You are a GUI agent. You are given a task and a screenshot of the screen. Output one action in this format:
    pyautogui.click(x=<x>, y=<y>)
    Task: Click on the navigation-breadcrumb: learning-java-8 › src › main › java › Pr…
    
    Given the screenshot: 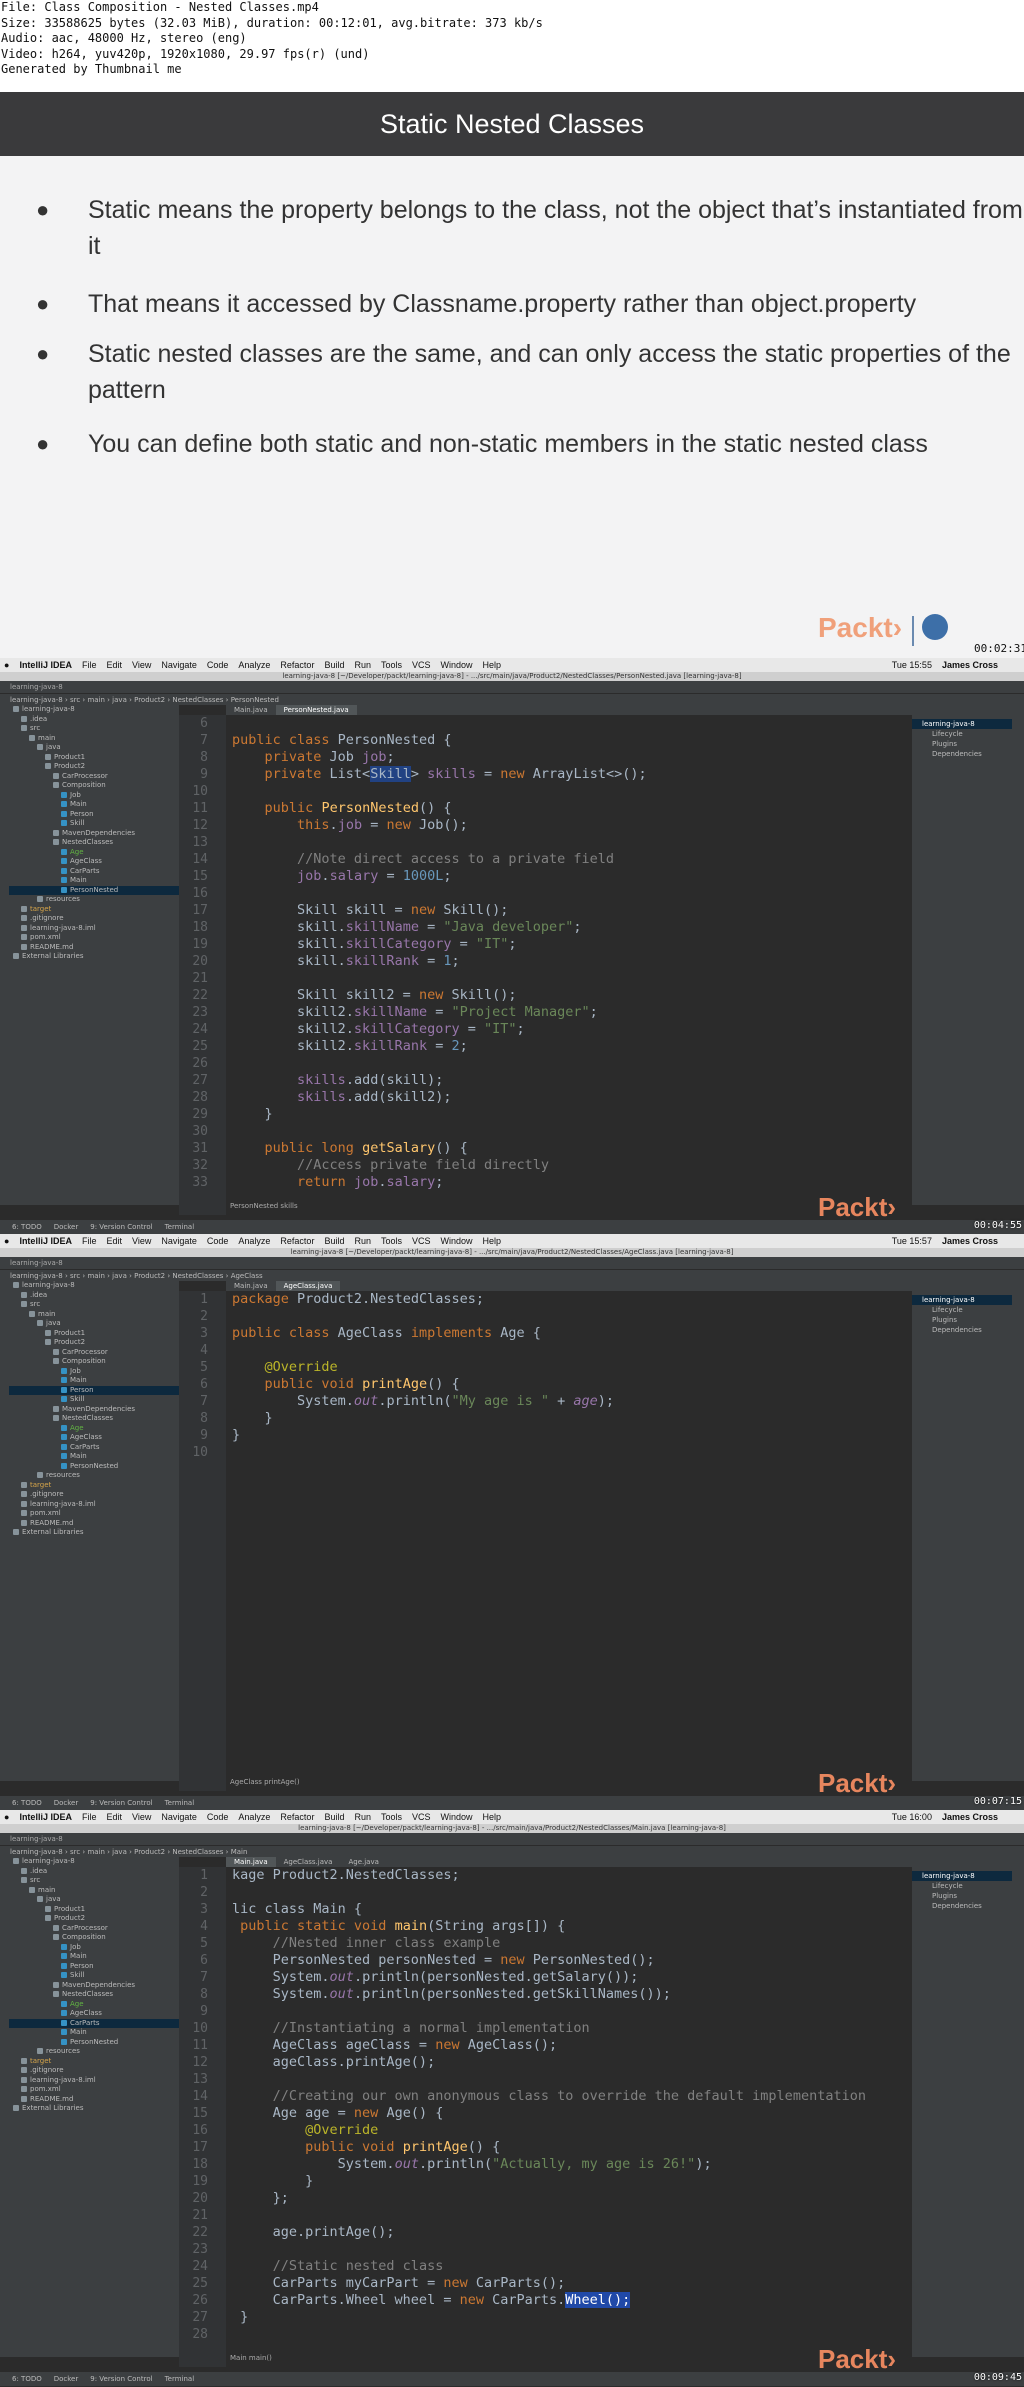 What is the action you would take?
    pyautogui.click(x=512, y=699)
    